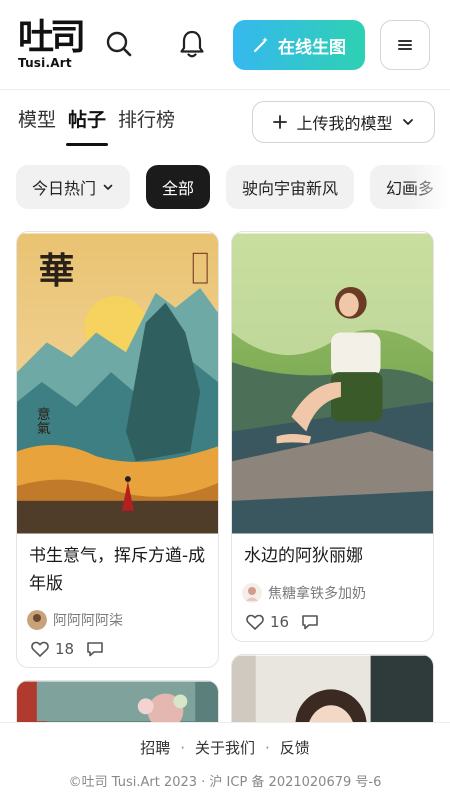  Describe the element at coordinates (295, 747) in the screenshot. I see `footer-link-feedback: 反馈` at that location.